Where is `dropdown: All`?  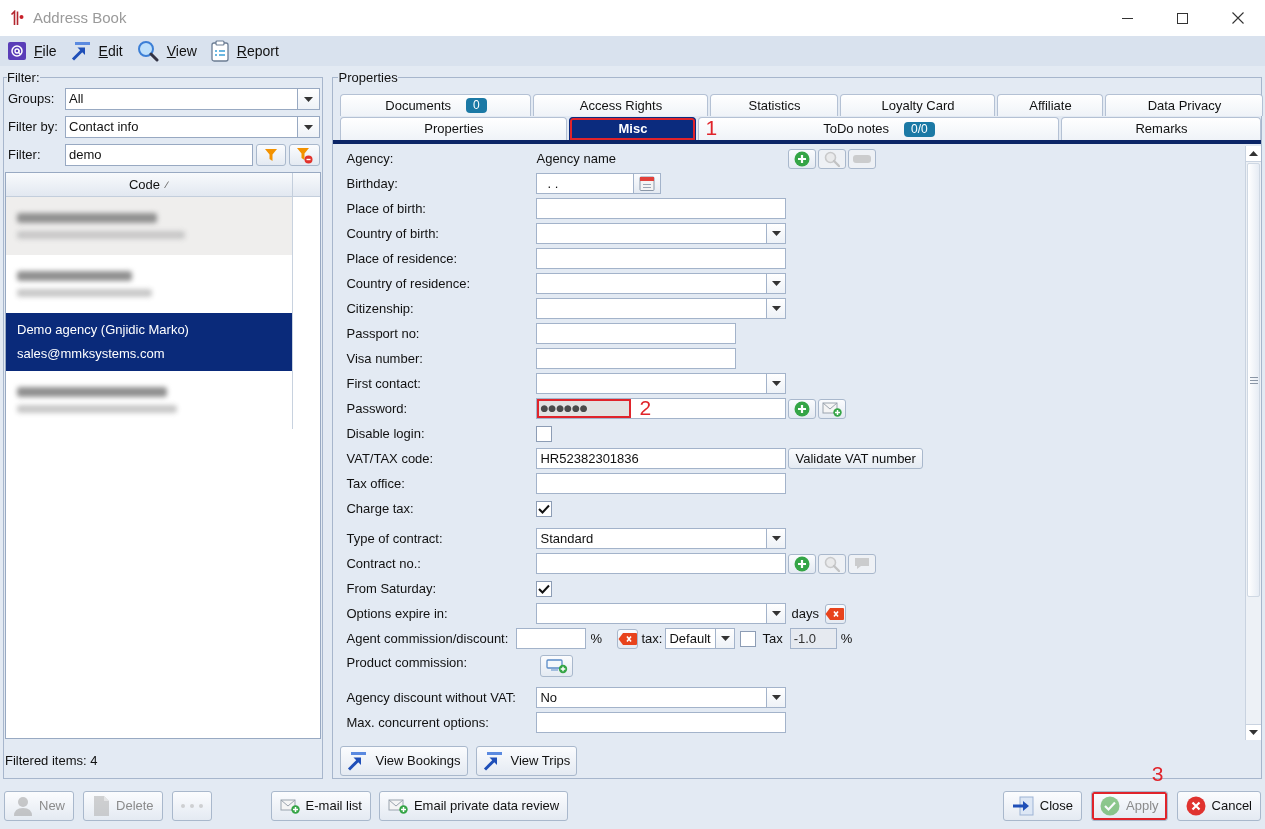
dropdown: All is located at coordinates (192, 99).